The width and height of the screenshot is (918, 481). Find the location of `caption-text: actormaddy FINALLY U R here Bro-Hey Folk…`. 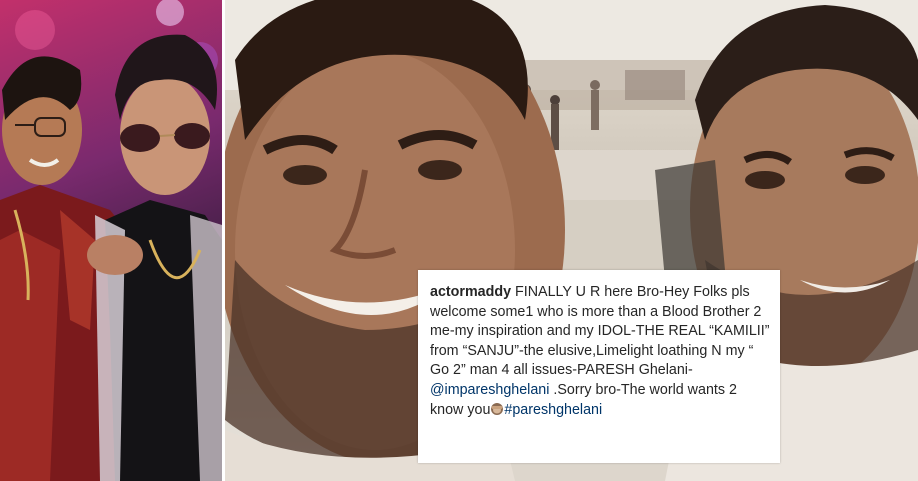

caption-text: actormaddy FINALLY U R here Bro-Hey Folk… is located at coordinates (600, 351).